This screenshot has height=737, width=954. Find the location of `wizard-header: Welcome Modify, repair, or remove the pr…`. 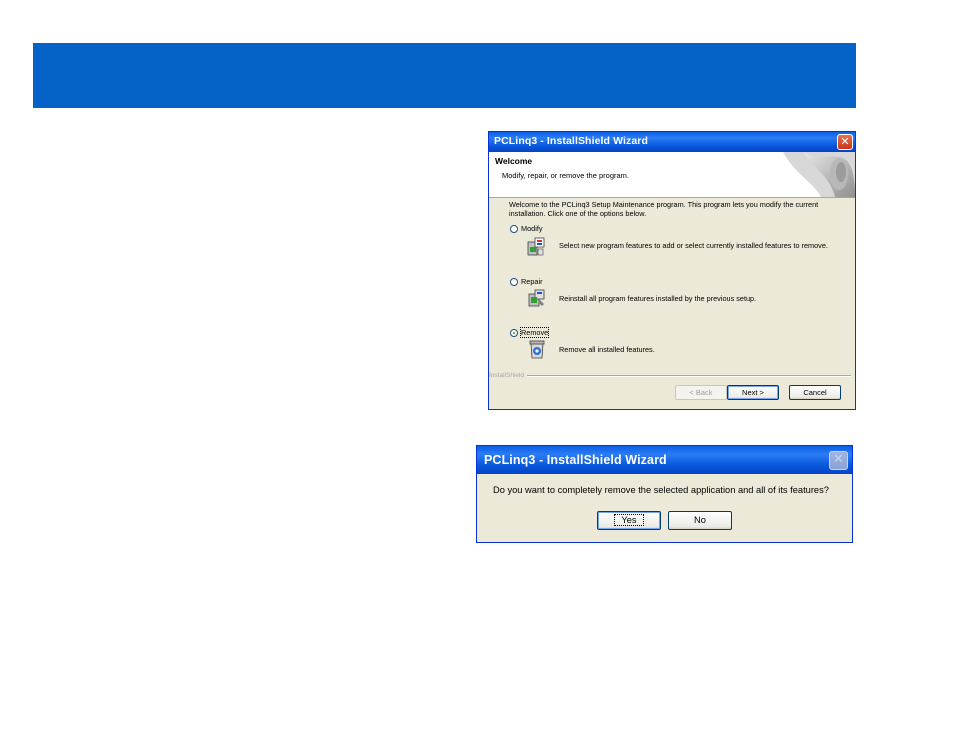

wizard-header: Welcome Modify, repair, or remove the pr… is located at coordinates (672, 175).